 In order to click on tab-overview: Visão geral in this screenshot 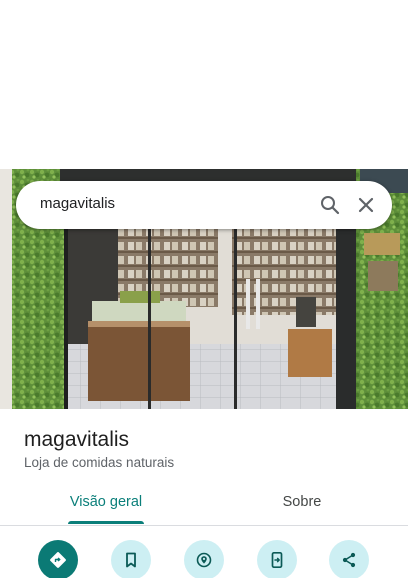, I will do `click(106, 504)`.